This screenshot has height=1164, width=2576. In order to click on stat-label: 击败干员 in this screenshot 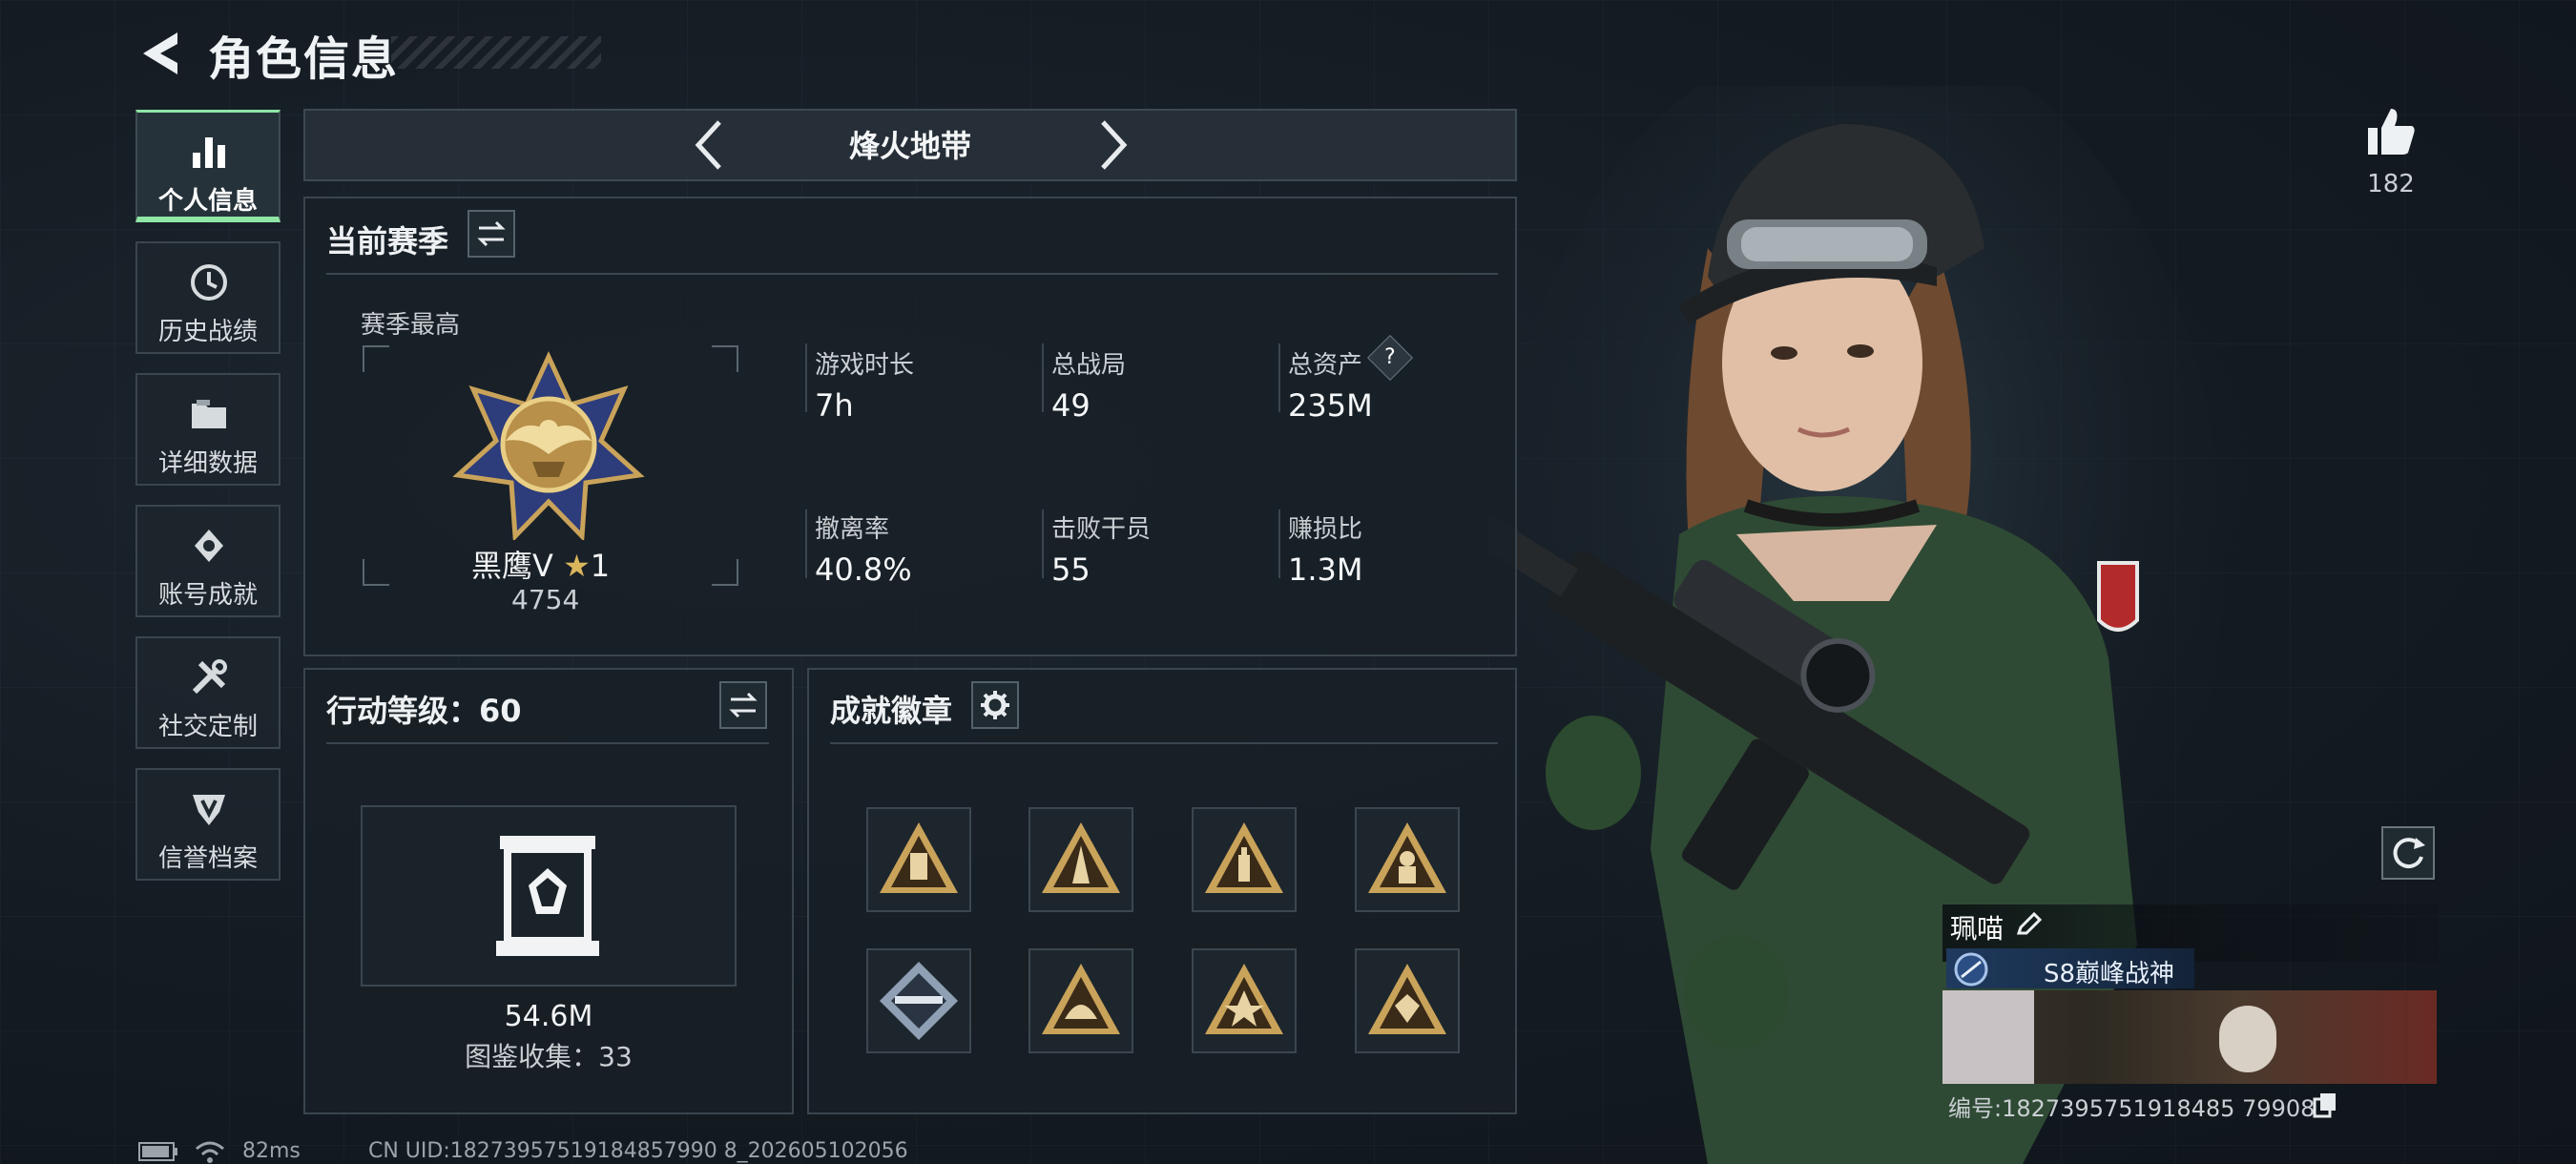, I will do `click(1101, 529)`.